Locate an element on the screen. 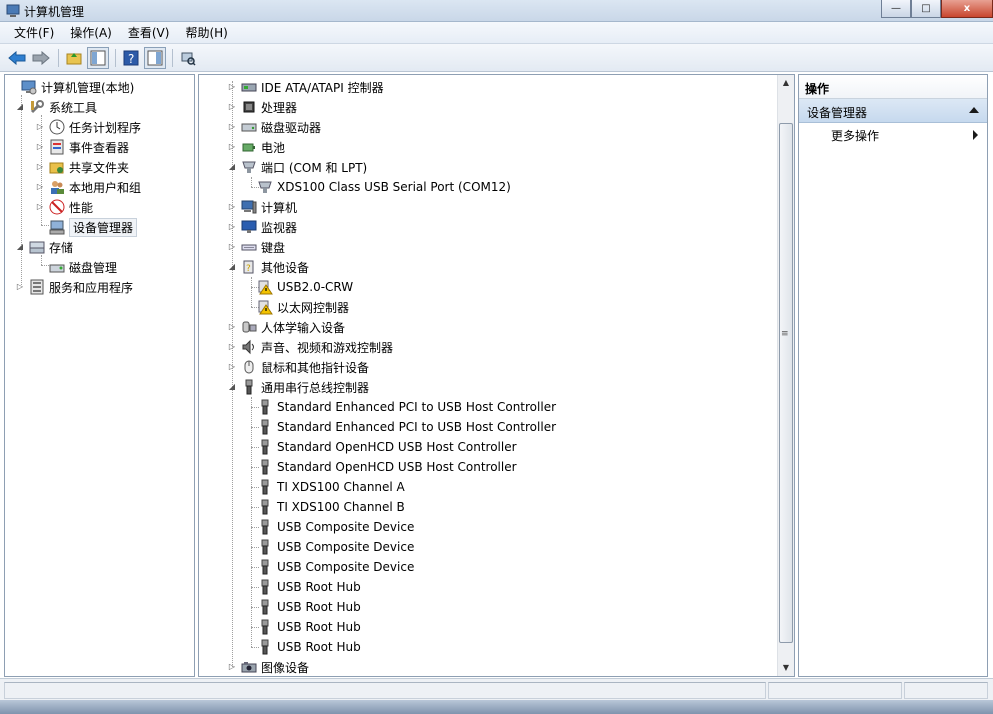 This screenshot has width=993, height=714. help-button: ? is located at coordinates (131, 58).